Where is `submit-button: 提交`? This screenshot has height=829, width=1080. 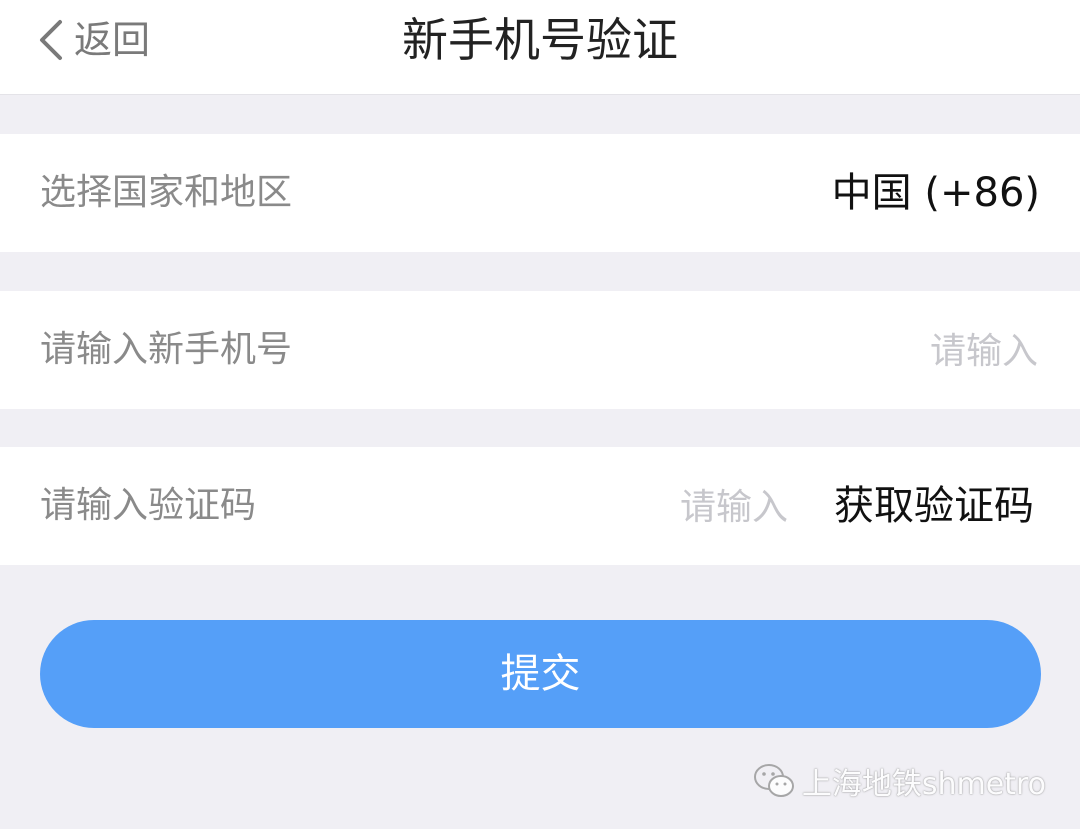
submit-button: 提交 is located at coordinates (540, 674).